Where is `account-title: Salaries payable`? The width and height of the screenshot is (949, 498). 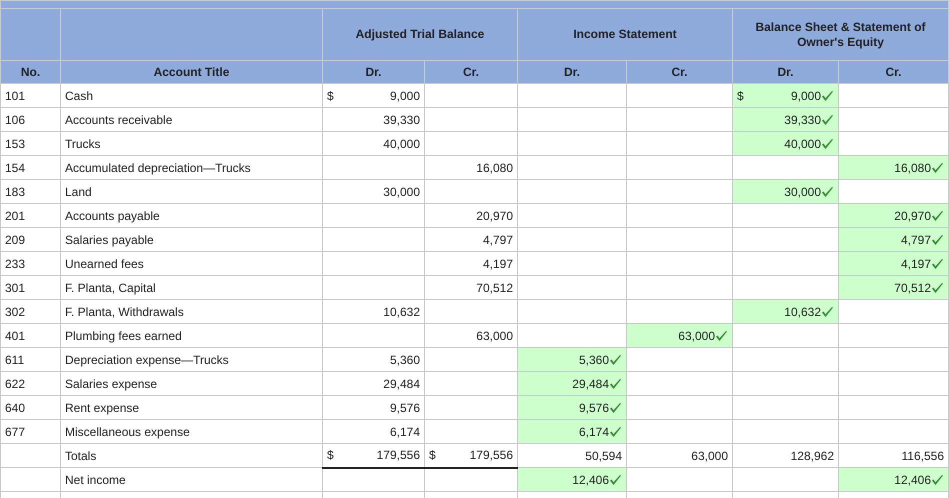 account-title: Salaries payable is located at coordinates (191, 240).